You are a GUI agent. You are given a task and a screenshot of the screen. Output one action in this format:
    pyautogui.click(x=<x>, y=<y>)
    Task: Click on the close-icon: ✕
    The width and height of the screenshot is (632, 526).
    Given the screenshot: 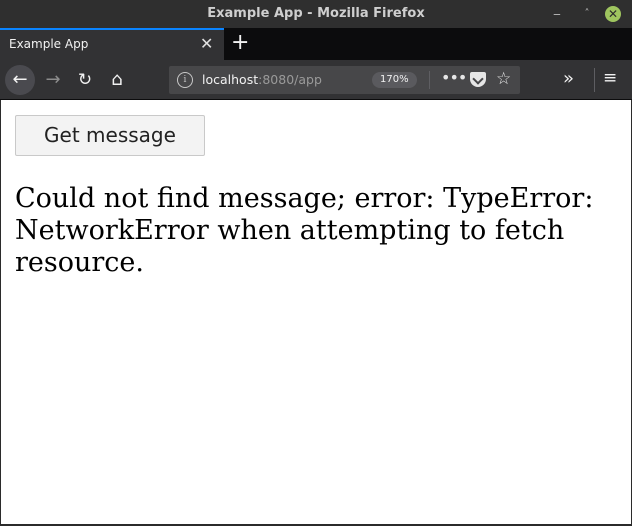 What is the action you would take?
    pyautogui.click(x=613, y=14)
    